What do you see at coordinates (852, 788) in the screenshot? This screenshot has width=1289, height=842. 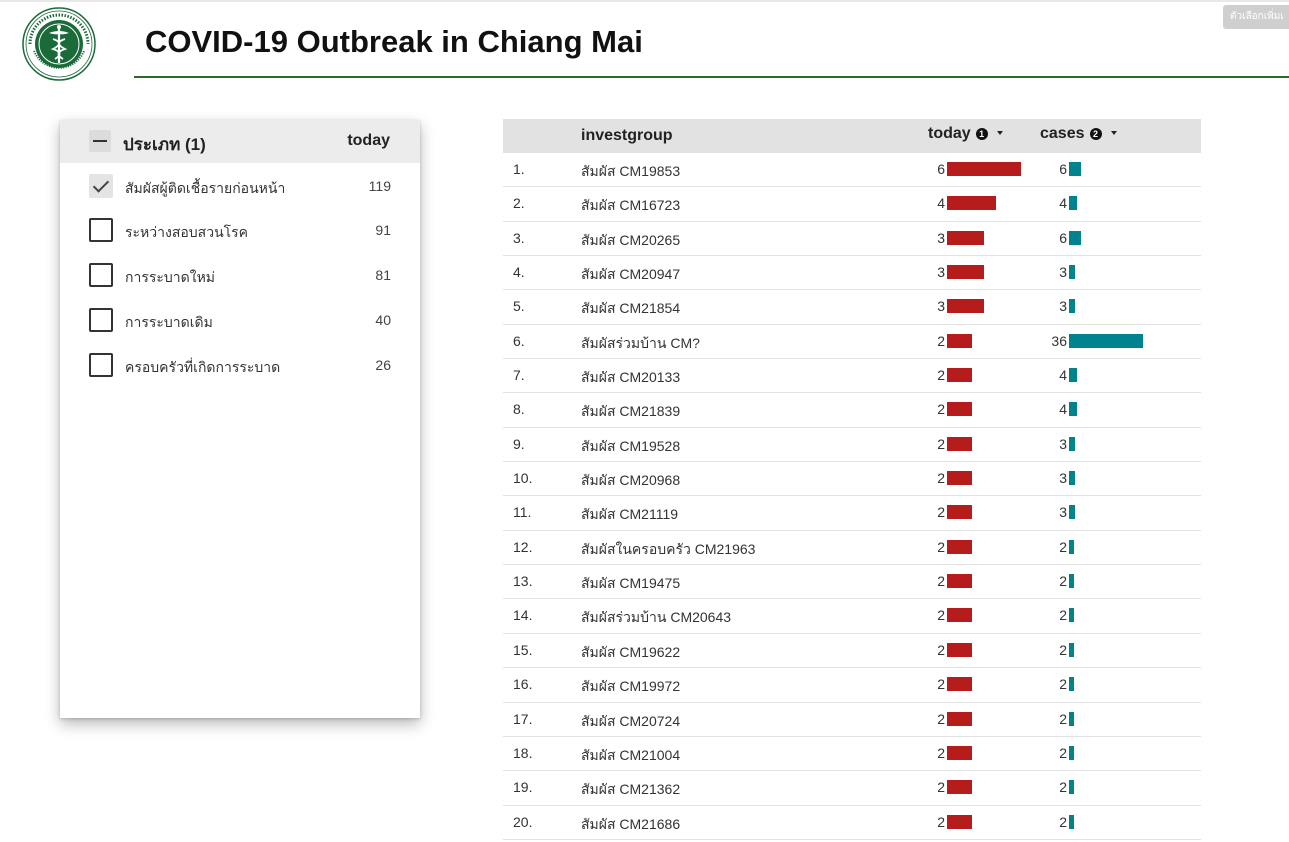 I see `table-row: 19. สัมผัส CM21362 2 2` at bounding box center [852, 788].